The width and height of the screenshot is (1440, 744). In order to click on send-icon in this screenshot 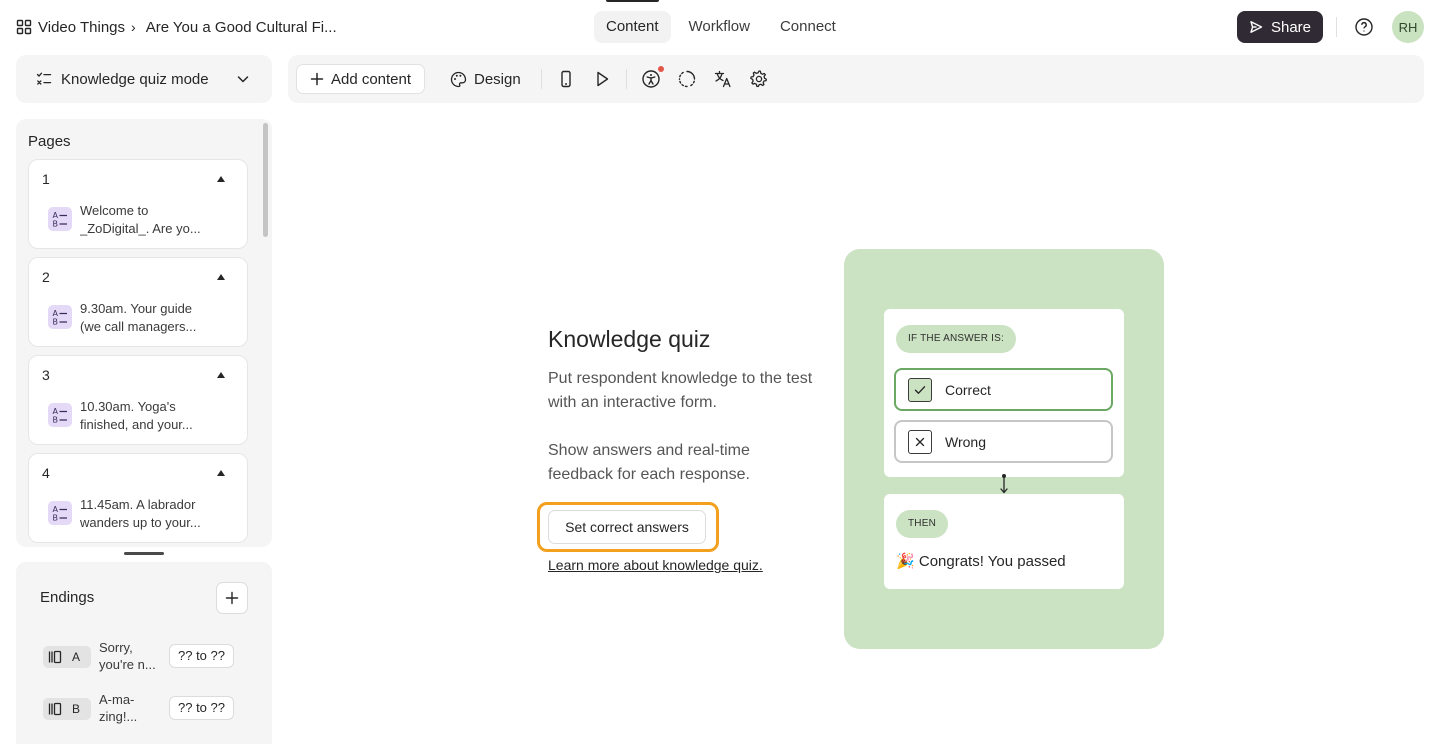, I will do `click(1256, 27)`.